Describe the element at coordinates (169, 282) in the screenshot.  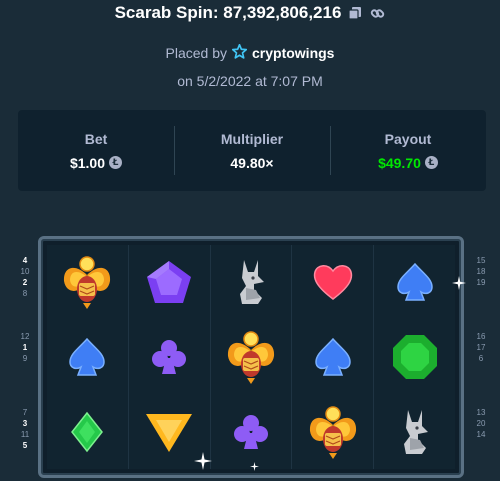
I see `pentagon-gem-icon` at that location.